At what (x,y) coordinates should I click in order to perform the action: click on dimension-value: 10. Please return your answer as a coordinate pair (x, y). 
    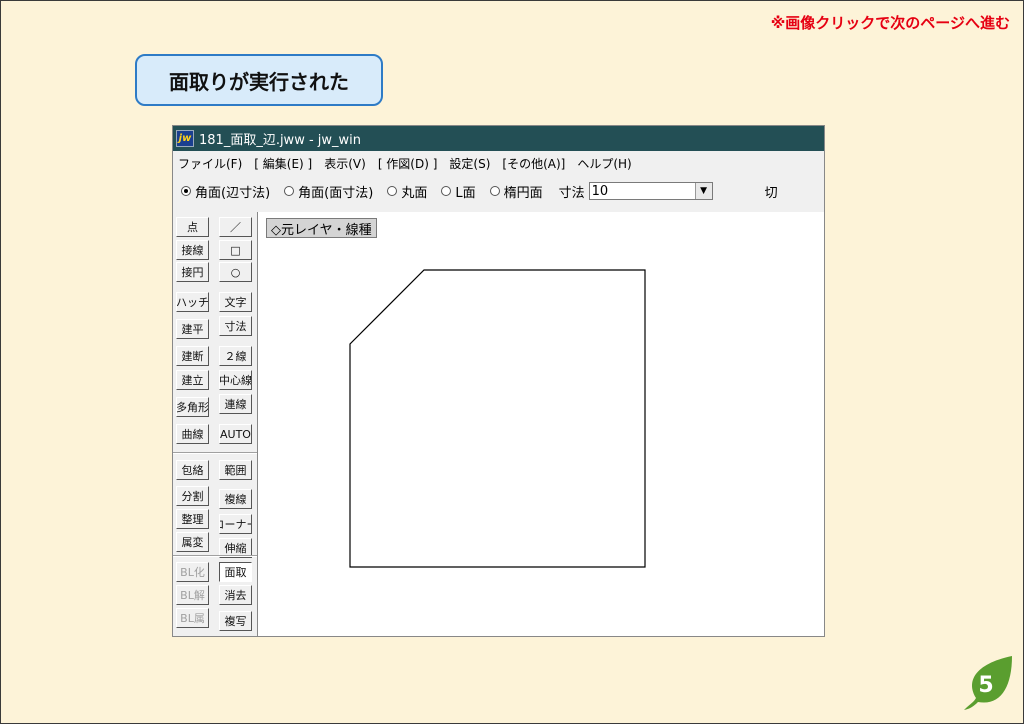
    Looking at the image, I should click on (600, 191).